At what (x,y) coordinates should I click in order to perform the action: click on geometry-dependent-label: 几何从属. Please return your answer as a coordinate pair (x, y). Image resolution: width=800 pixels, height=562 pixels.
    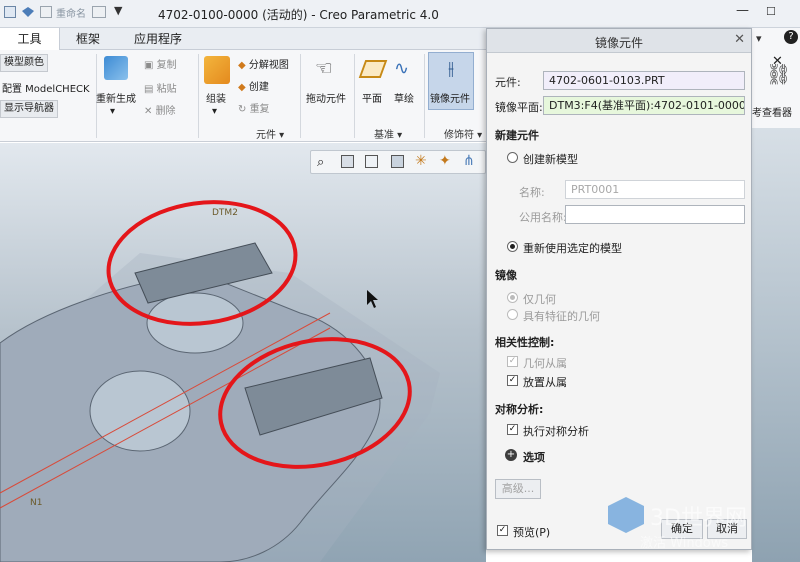
    Looking at the image, I should click on (545, 363).